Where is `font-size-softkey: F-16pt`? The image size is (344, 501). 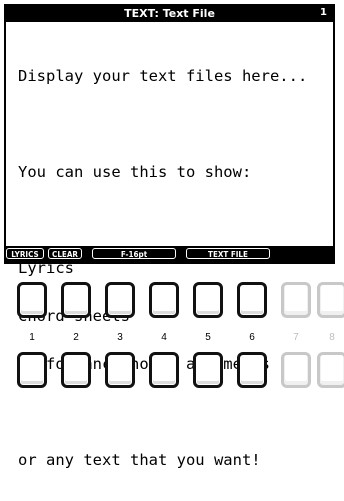
font-size-softkey: F-16pt is located at coordinates (134, 253).